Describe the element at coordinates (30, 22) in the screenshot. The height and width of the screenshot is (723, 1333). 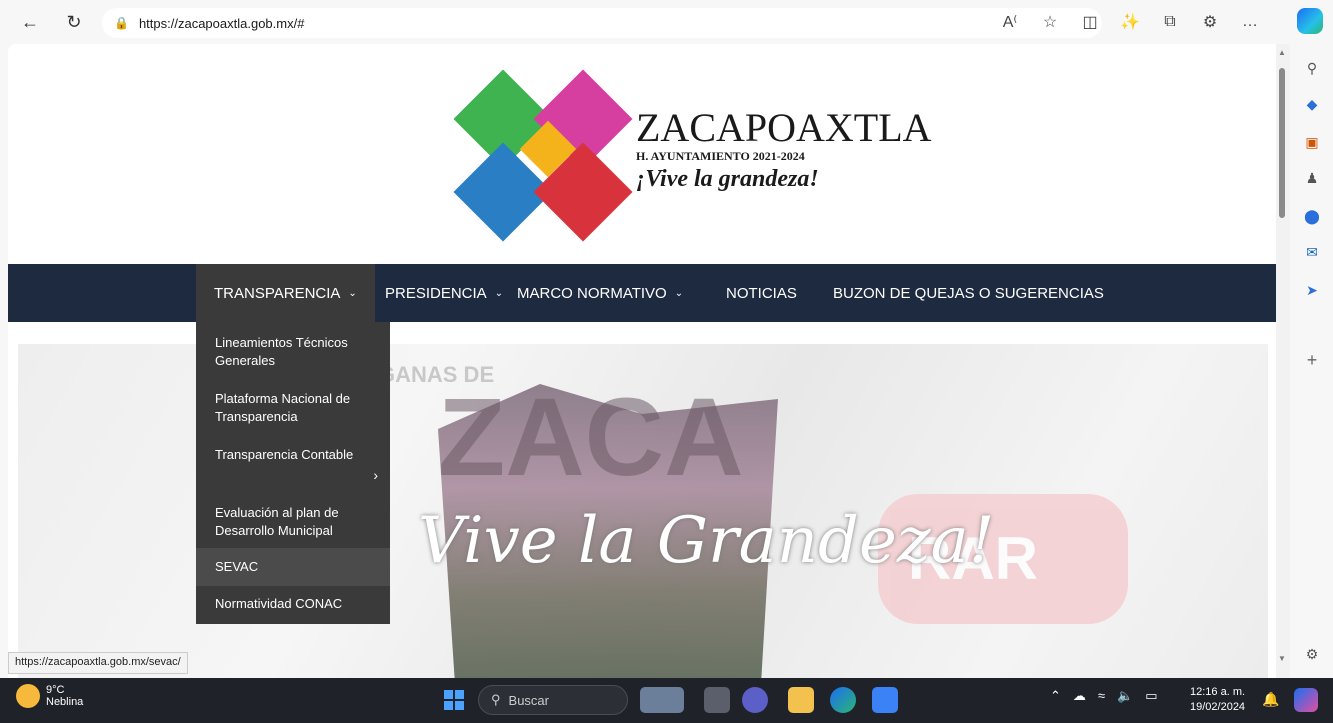
I see `back-icon: ←` at that location.